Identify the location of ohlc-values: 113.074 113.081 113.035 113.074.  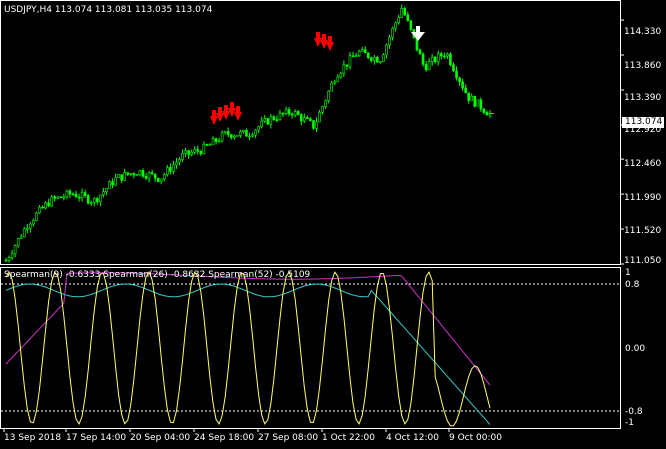
(133, 10).